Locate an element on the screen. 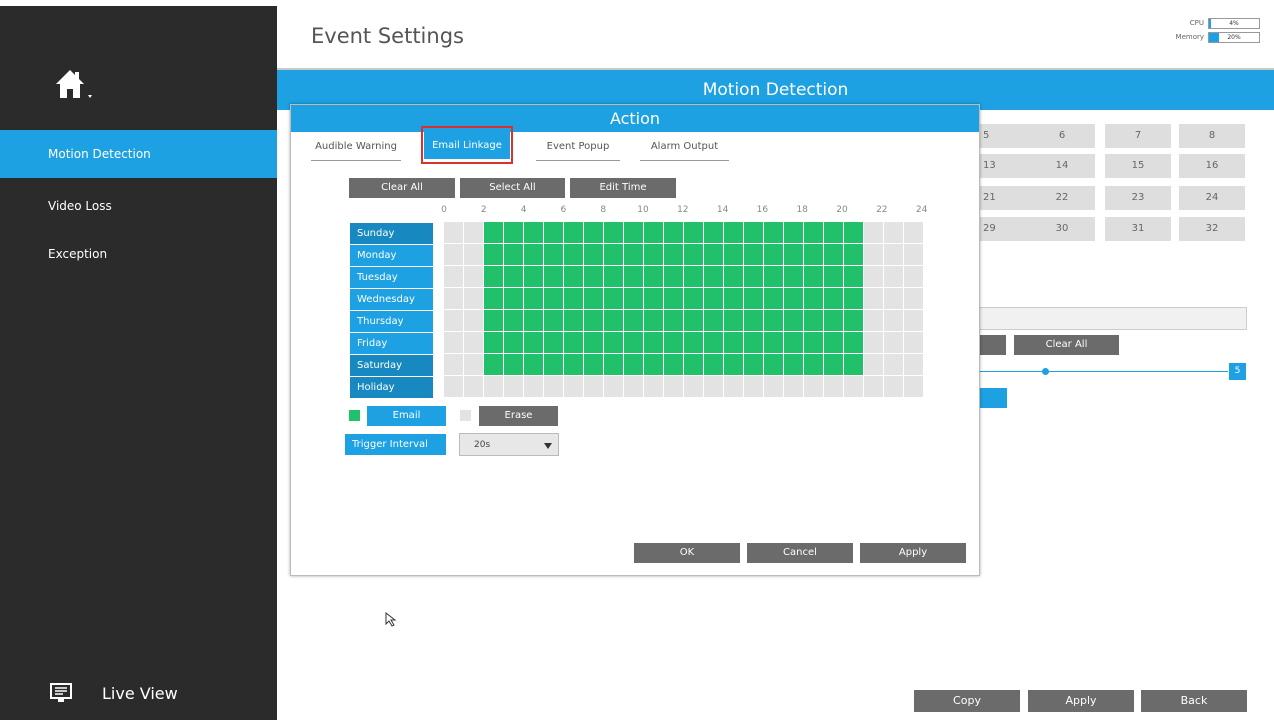 Image resolution: width=1274 pixels, height=720 pixels. day-label-friday: Friday is located at coordinates (391, 343).